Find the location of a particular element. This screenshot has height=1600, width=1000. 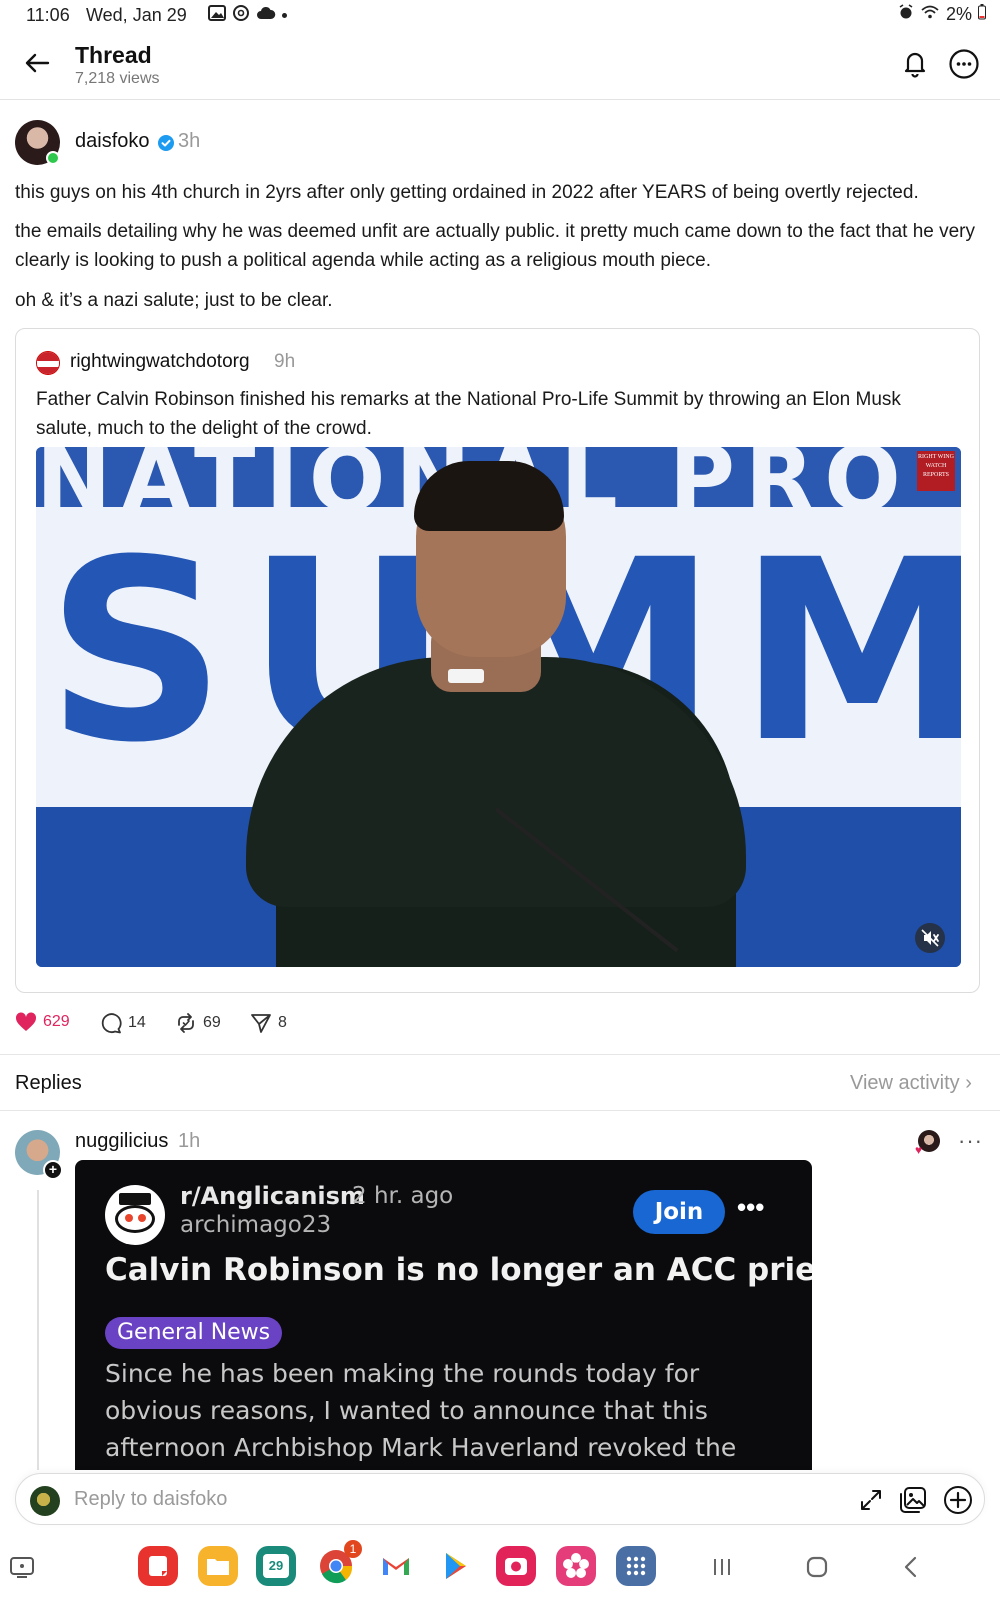

reply-composer is located at coordinates (500, 1499).